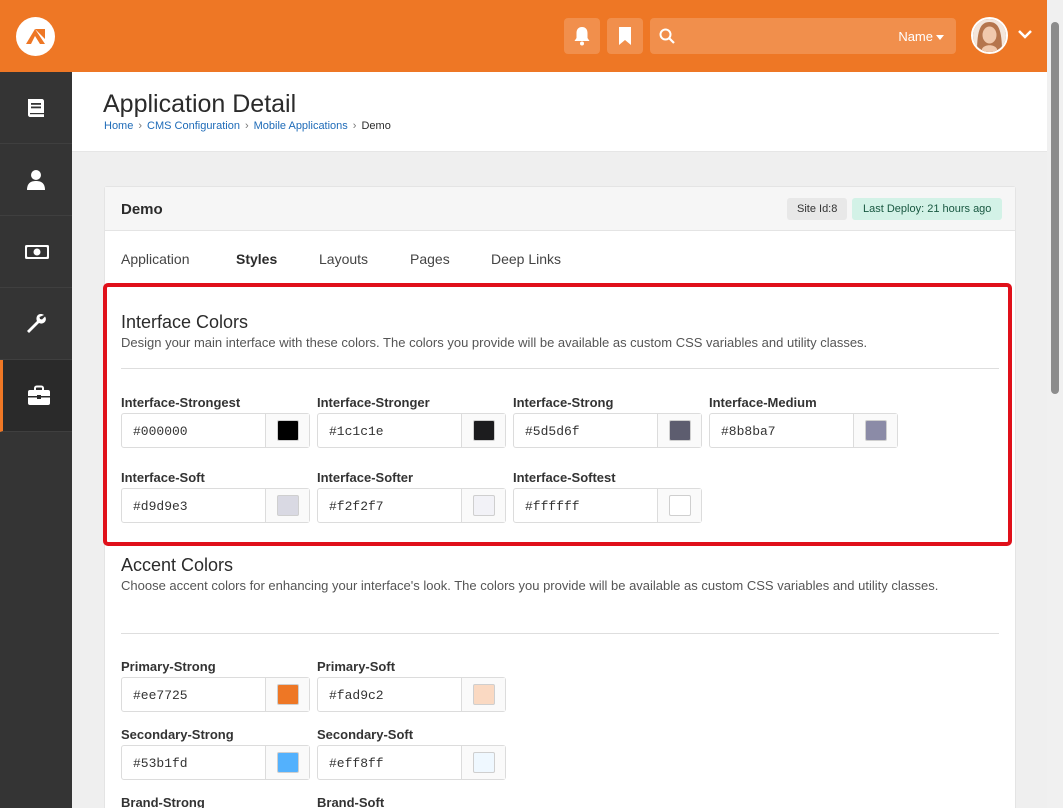  I want to click on page-title: Application Detail, so click(200, 104).